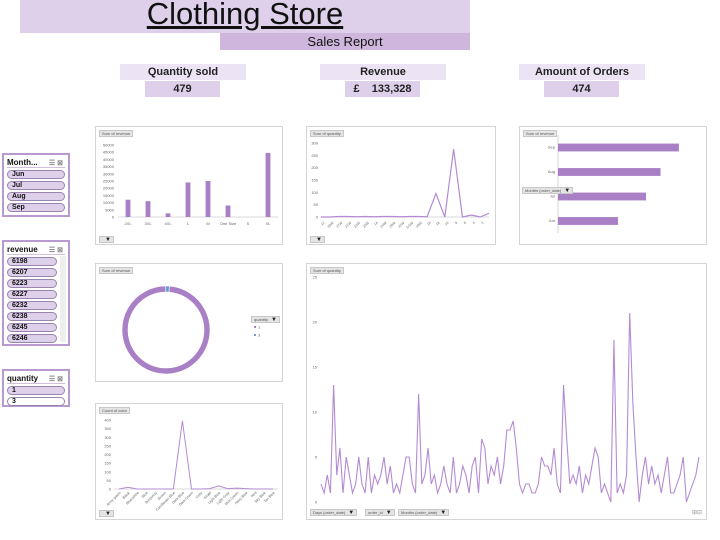 This screenshot has width=720, height=540. I want to click on kpi-revenue-value: £ 133,328, so click(382, 89).